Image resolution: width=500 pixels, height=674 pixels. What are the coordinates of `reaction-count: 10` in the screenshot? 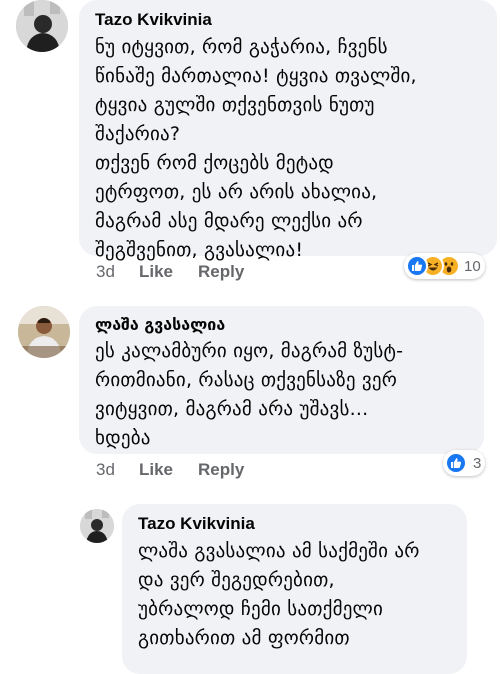 It's located at (472, 266).